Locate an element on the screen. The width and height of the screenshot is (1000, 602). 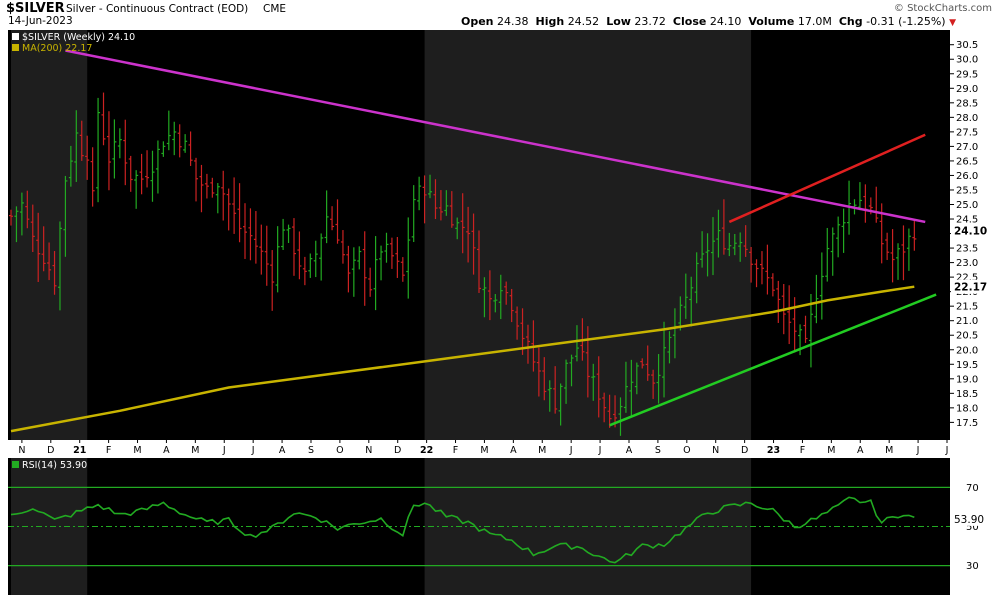
rsi-legend-swatch is located at coordinates (15, 464).